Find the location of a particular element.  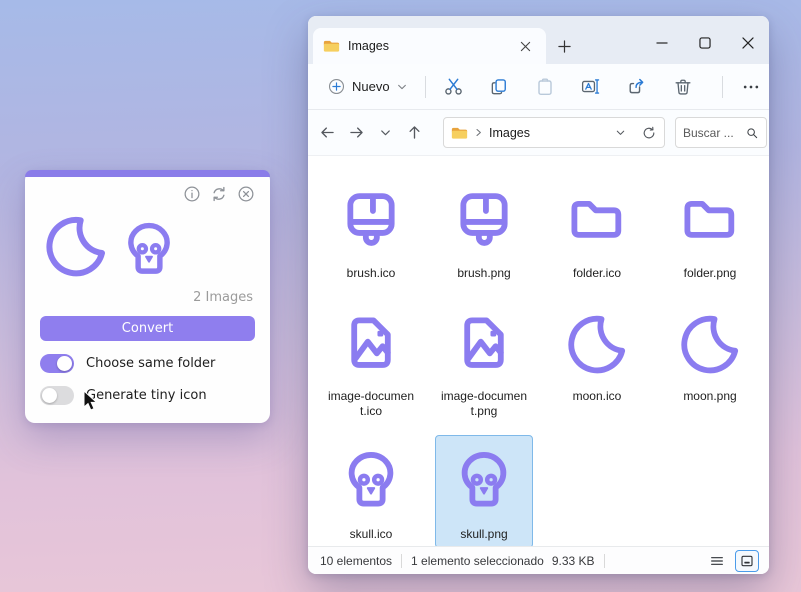

rename-icon is located at coordinates (590, 87).